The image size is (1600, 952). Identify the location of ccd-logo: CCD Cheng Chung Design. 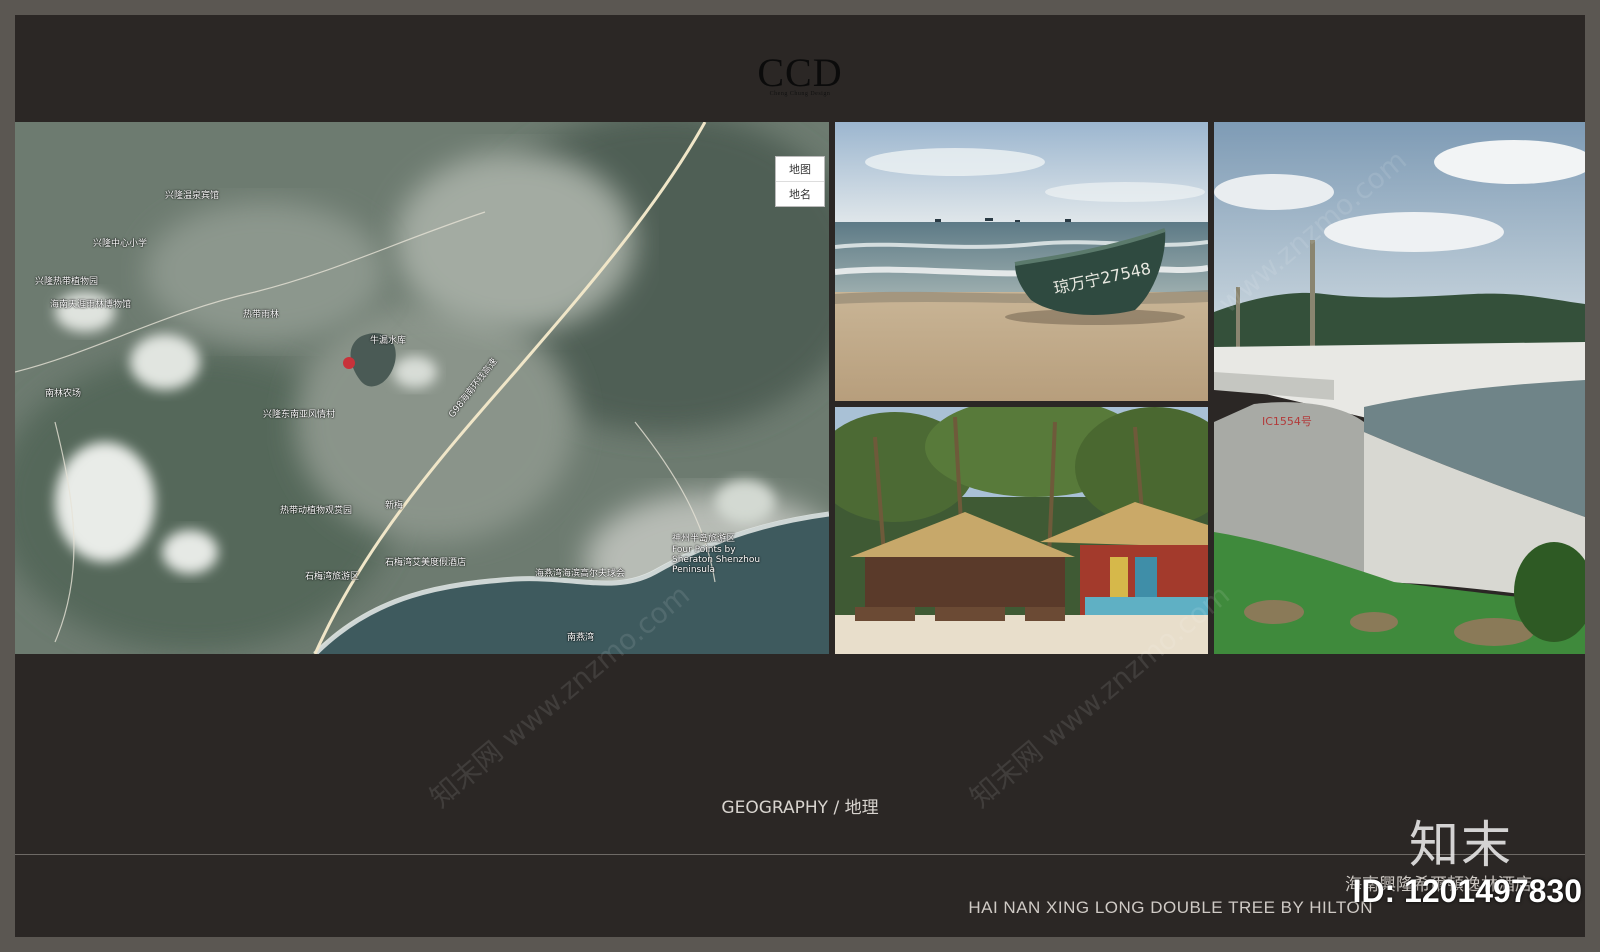
(800, 74).